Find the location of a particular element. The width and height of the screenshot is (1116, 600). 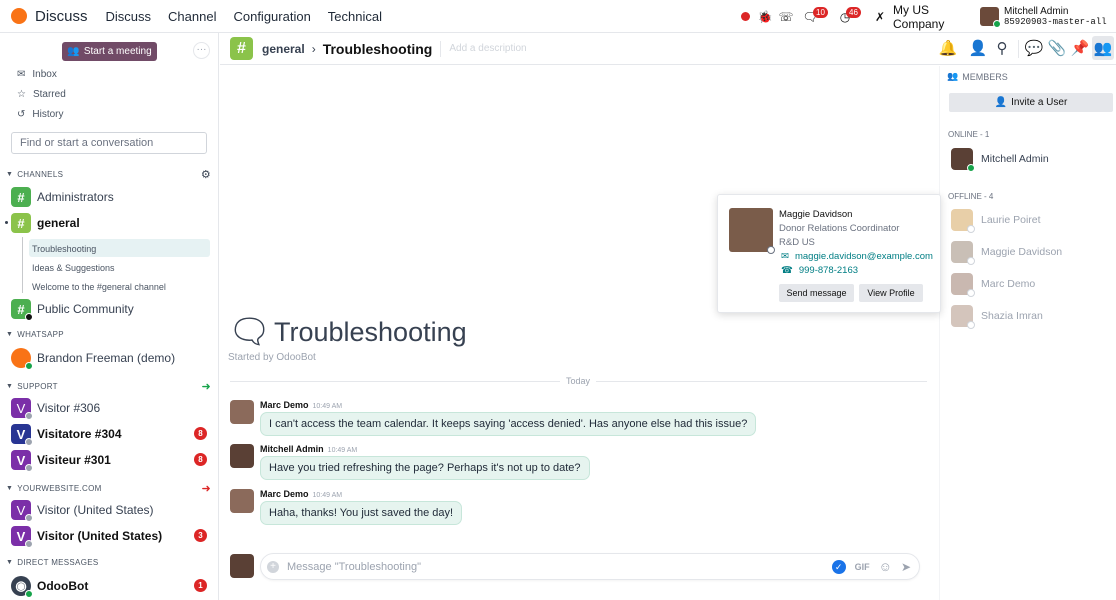

website-section-header: ▼ YOURWEBSITE.COM ➜ is located at coordinates (108, 488).